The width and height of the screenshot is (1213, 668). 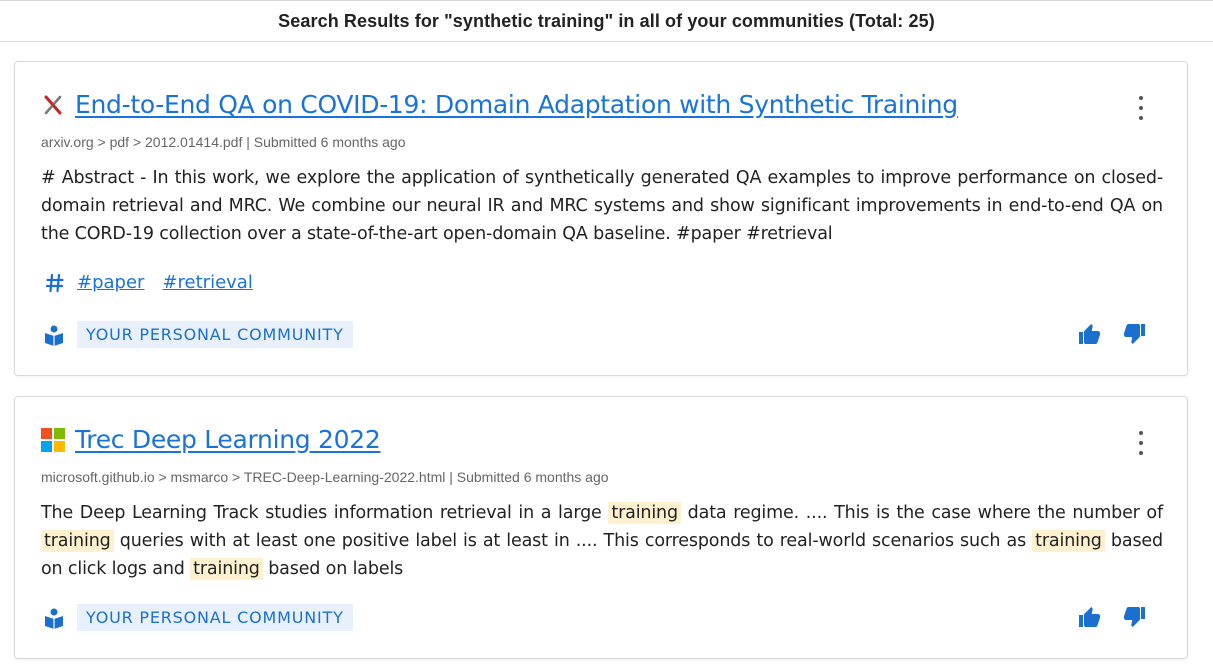 What do you see at coordinates (228, 439) in the screenshot?
I see `result-title-link: Trec Deep Learning 2022` at bounding box center [228, 439].